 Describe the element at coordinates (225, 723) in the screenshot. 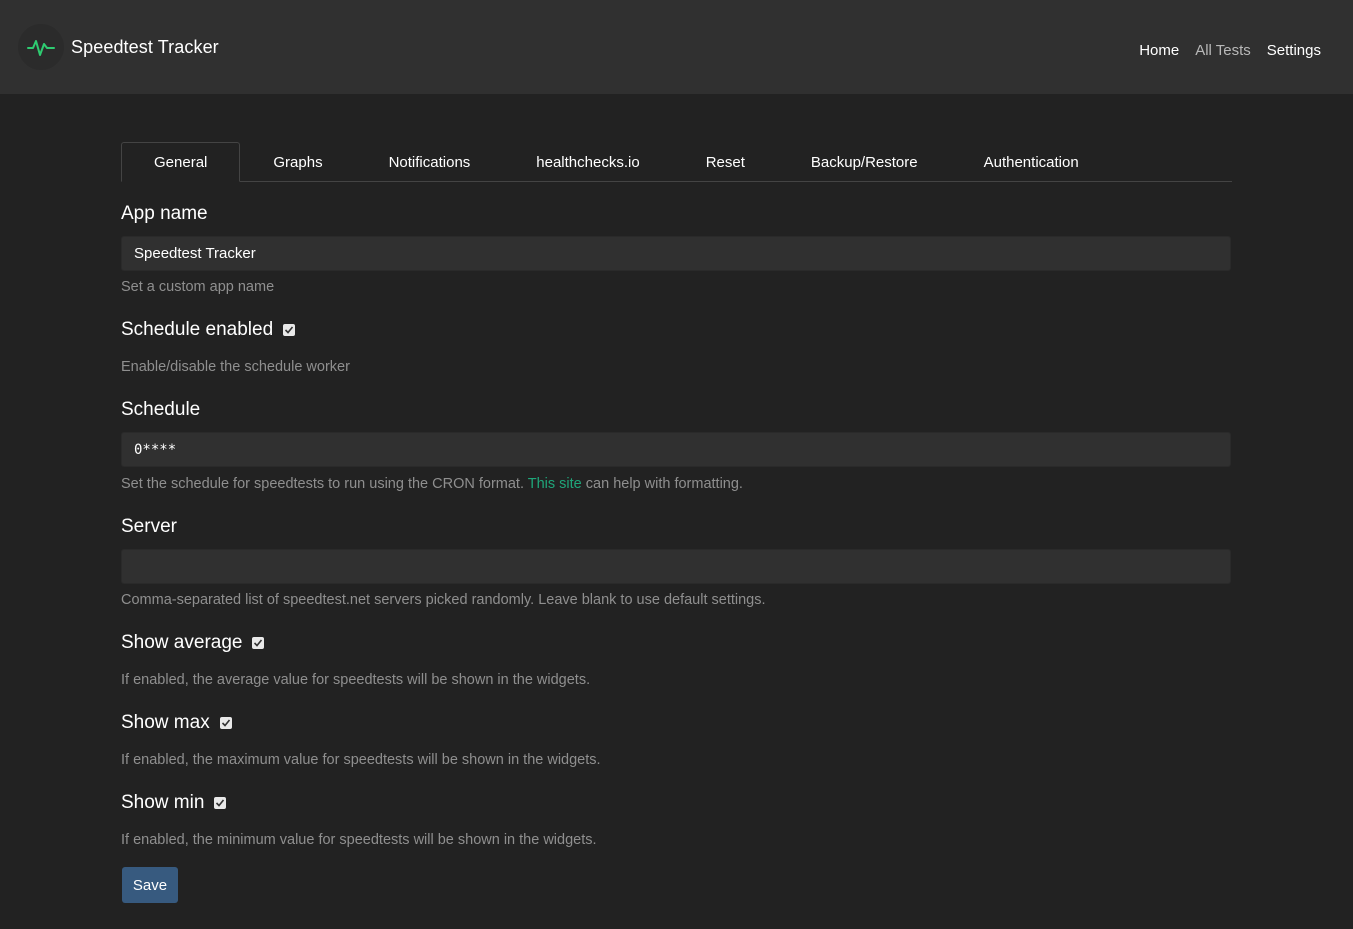

I see `show-max-checkbox` at that location.